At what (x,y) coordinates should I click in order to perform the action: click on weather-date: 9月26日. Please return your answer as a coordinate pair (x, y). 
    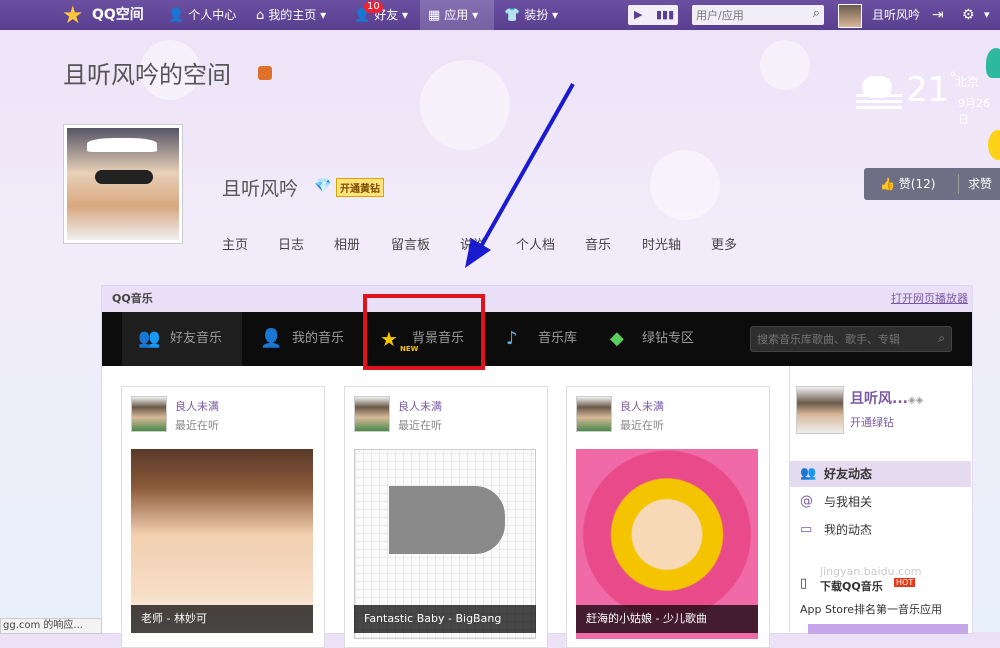
    Looking at the image, I should click on (974, 111).